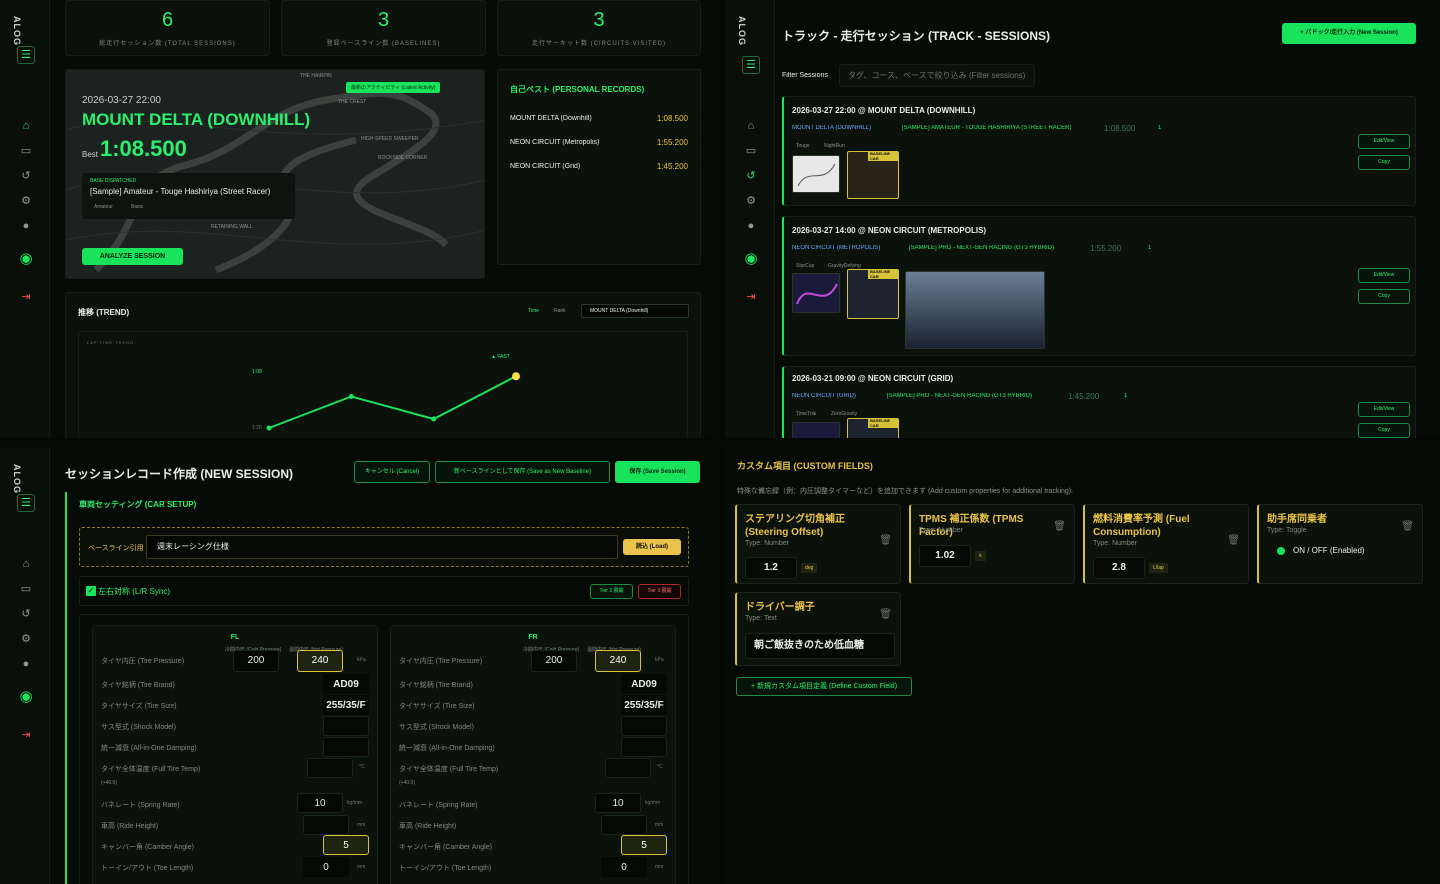  Describe the element at coordinates (937, 75) in the screenshot. I see `filter-input: タグ、コース、ベースで絞り込み (Filter sessions)` at that location.